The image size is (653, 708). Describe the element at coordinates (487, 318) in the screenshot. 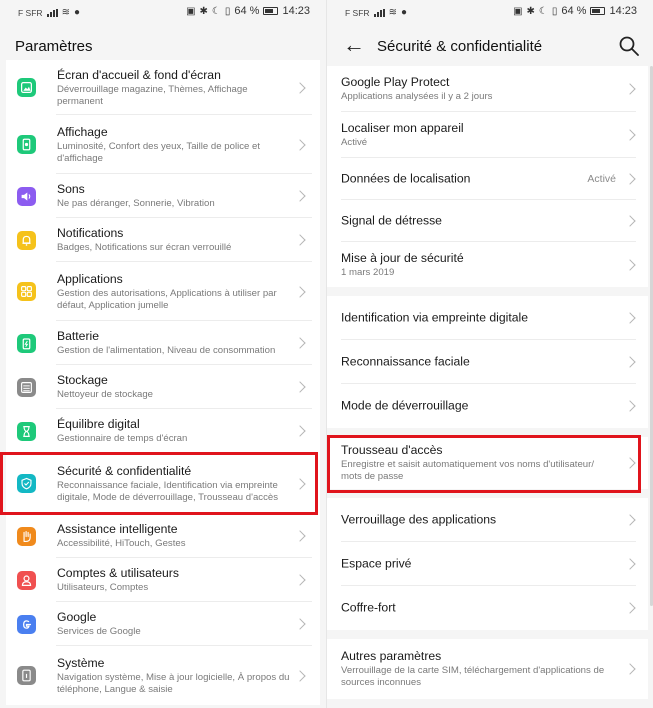

I see `security-item-identification-via-empreinte-digitale: Identification via empreinte digitale` at that location.